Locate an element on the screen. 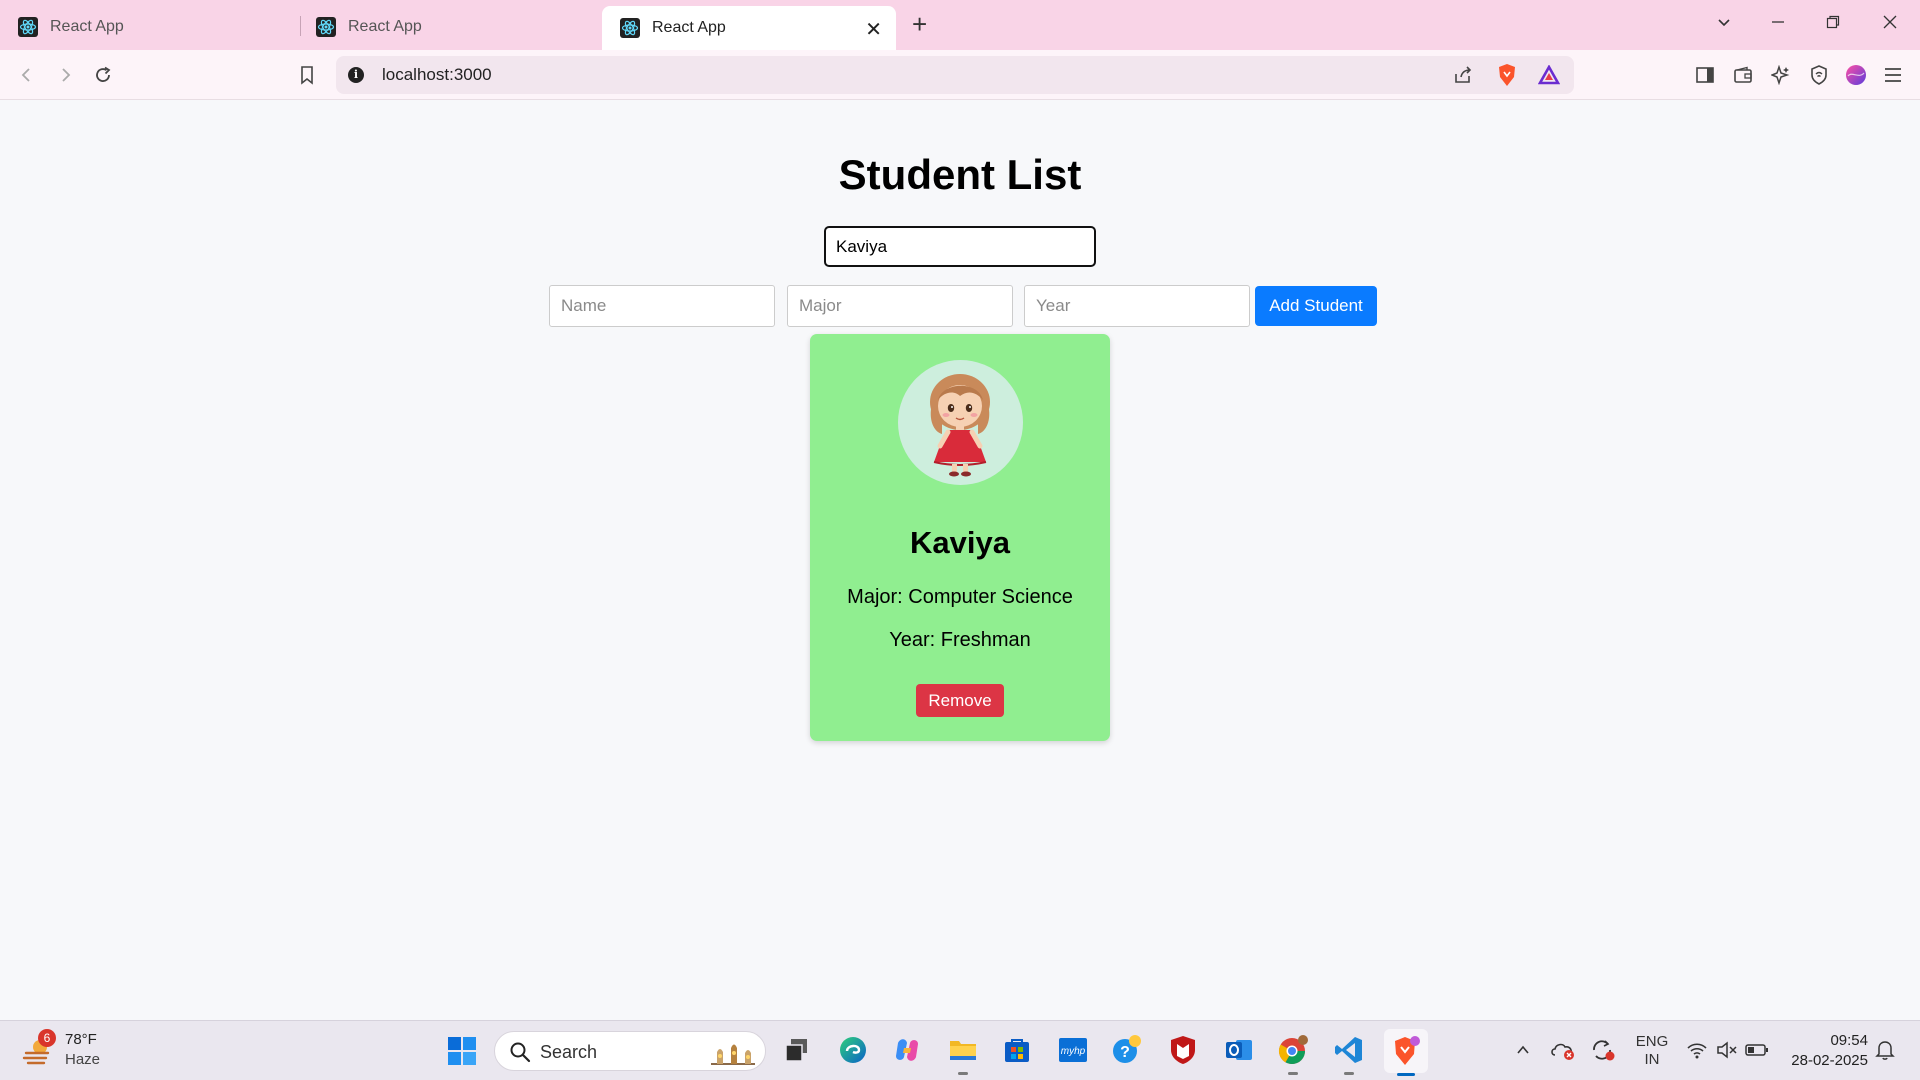 The height and width of the screenshot is (1080, 1920). leo-ai-icon is located at coordinates (1781, 75).